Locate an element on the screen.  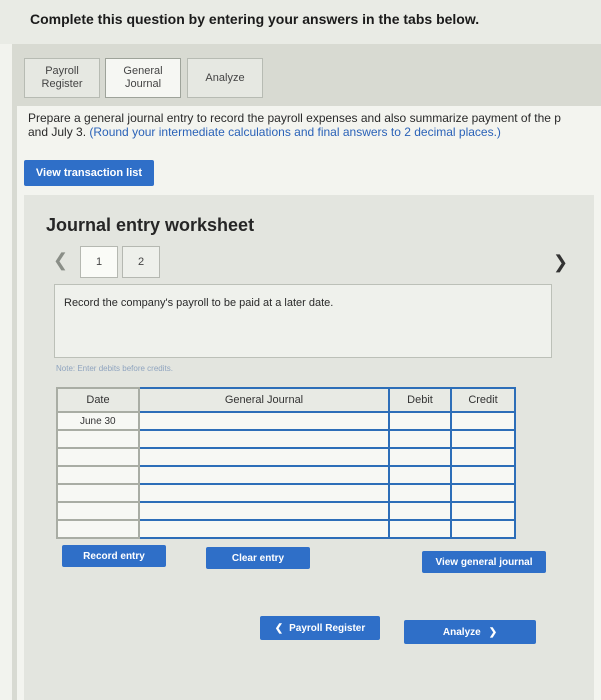
tab-payroll-register: Payroll Register is located at coordinates (62, 78).